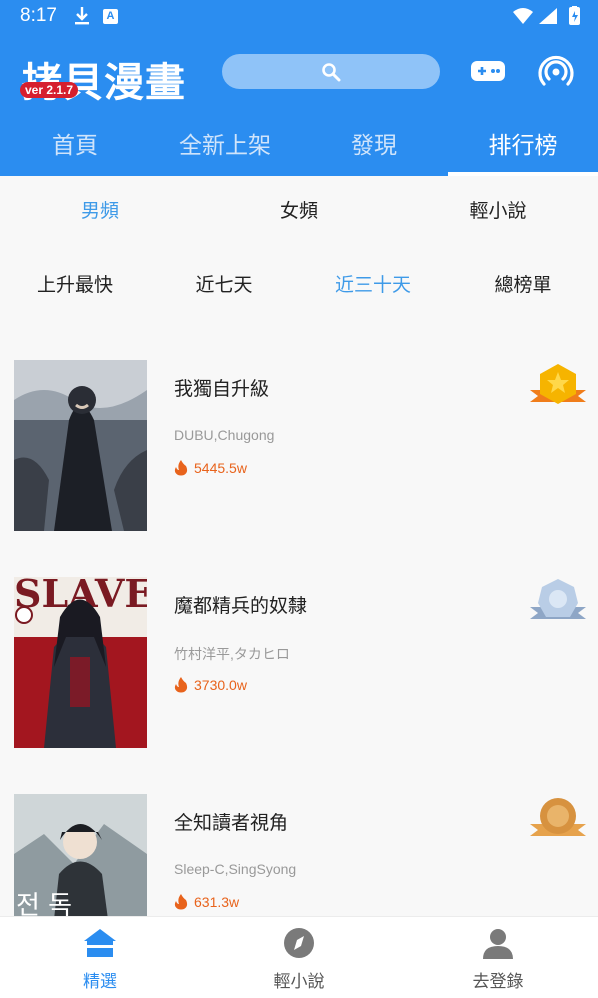  What do you see at coordinates (235, 869) in the screenshot?
I see `comic-author: Sleep-C,SingSyong` at bounding box center [235, 869].